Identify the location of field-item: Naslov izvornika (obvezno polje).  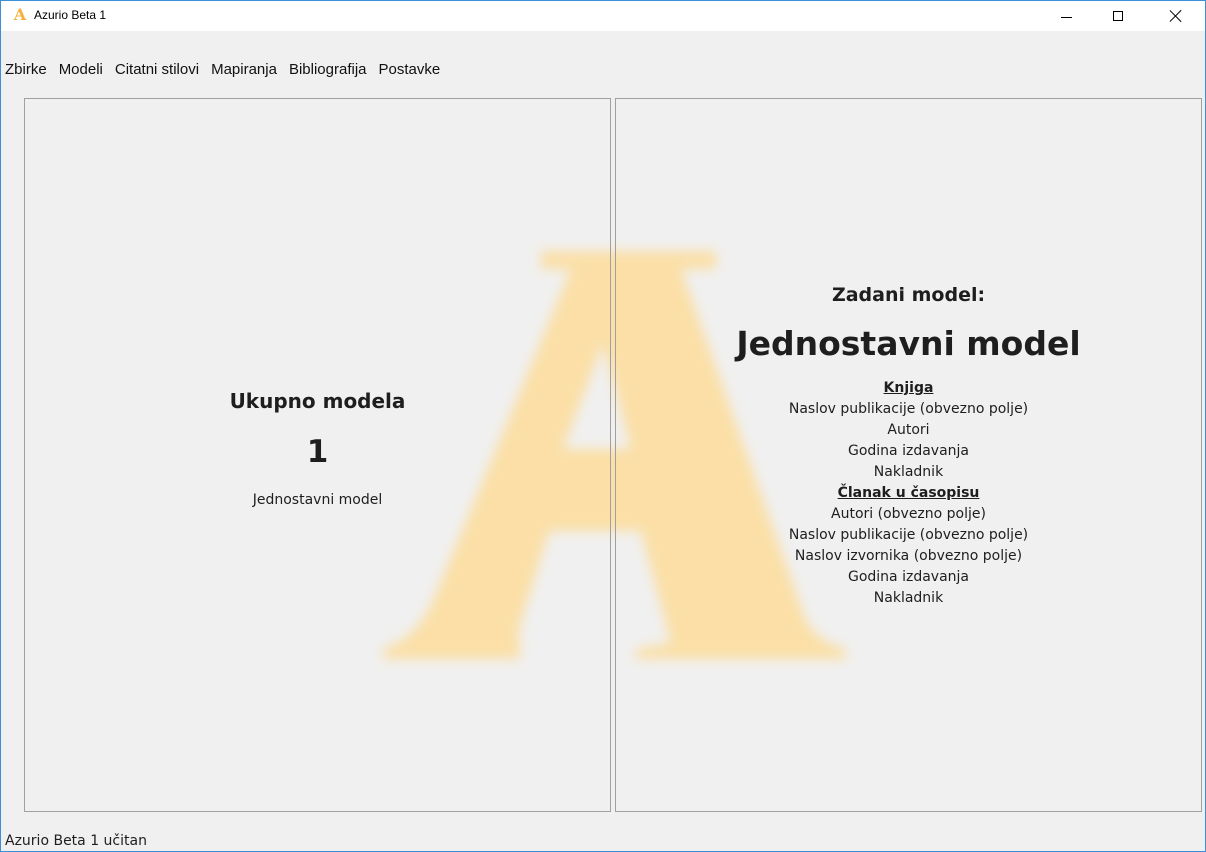
(908, 556).